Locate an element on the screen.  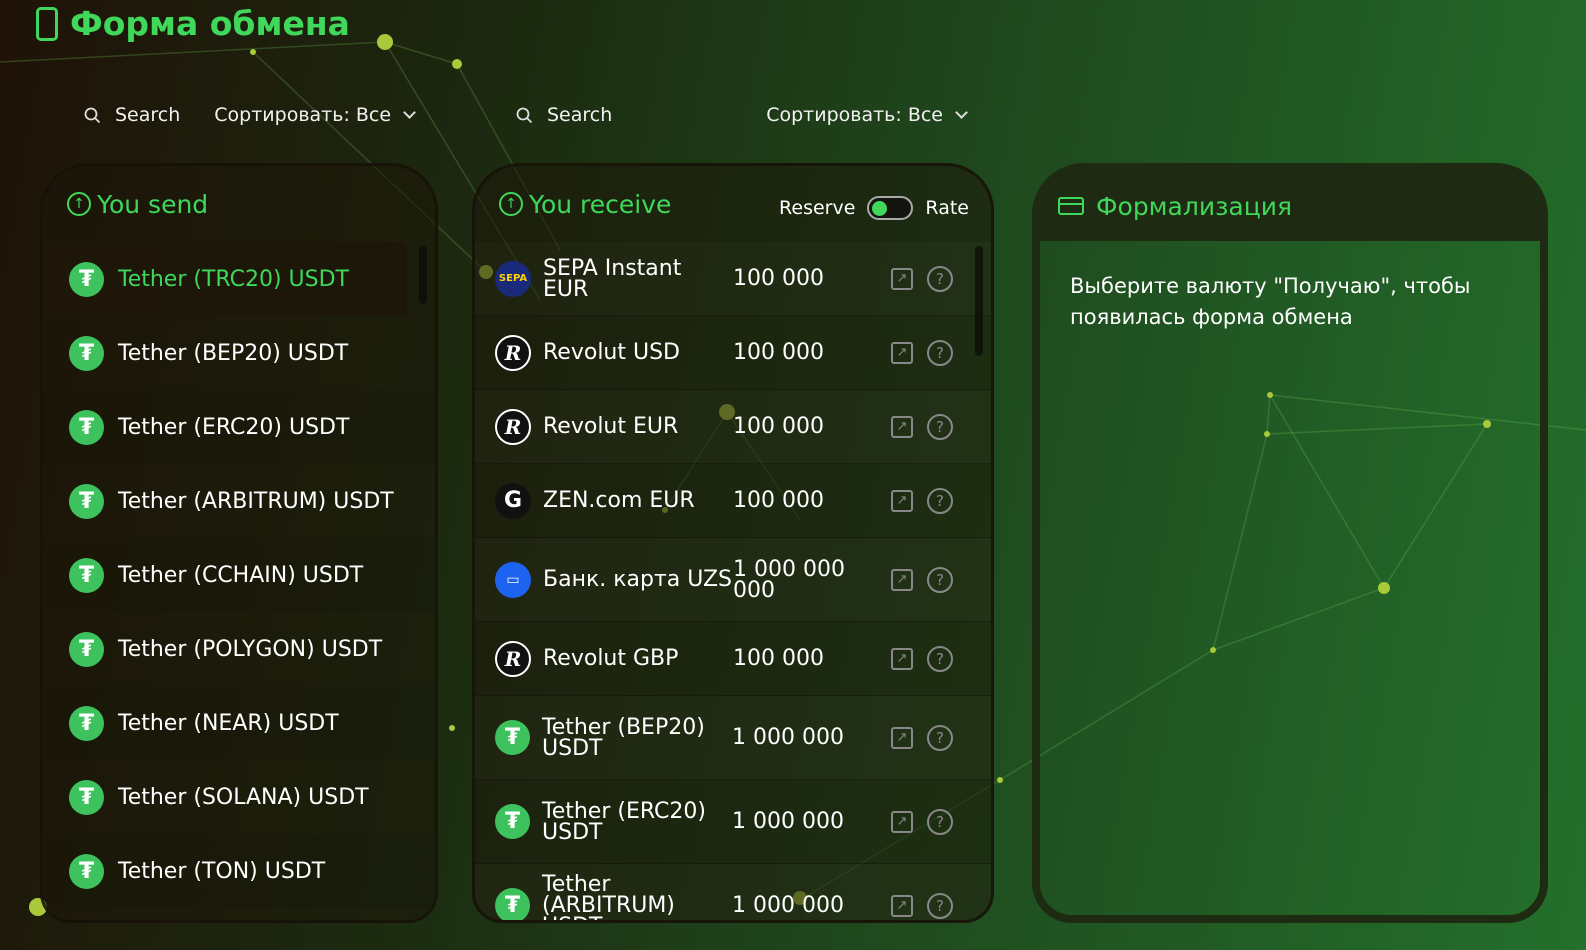
formalization-title: Формализация is located at coordinates (1194, 206).